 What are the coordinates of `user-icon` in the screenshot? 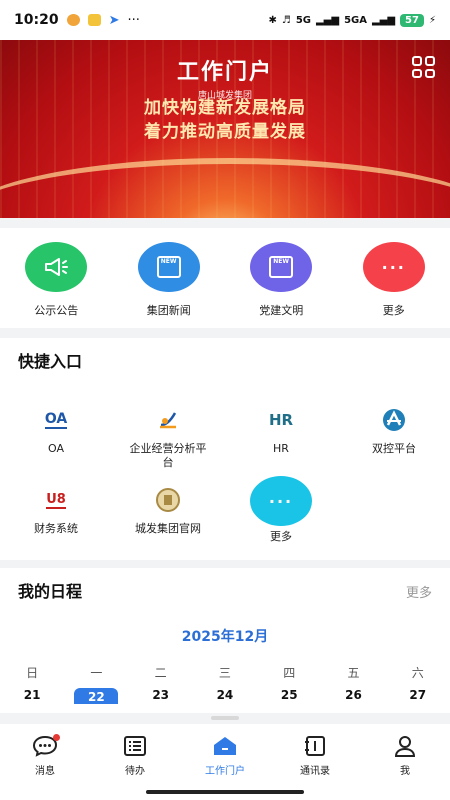 It's located at (405, 746).